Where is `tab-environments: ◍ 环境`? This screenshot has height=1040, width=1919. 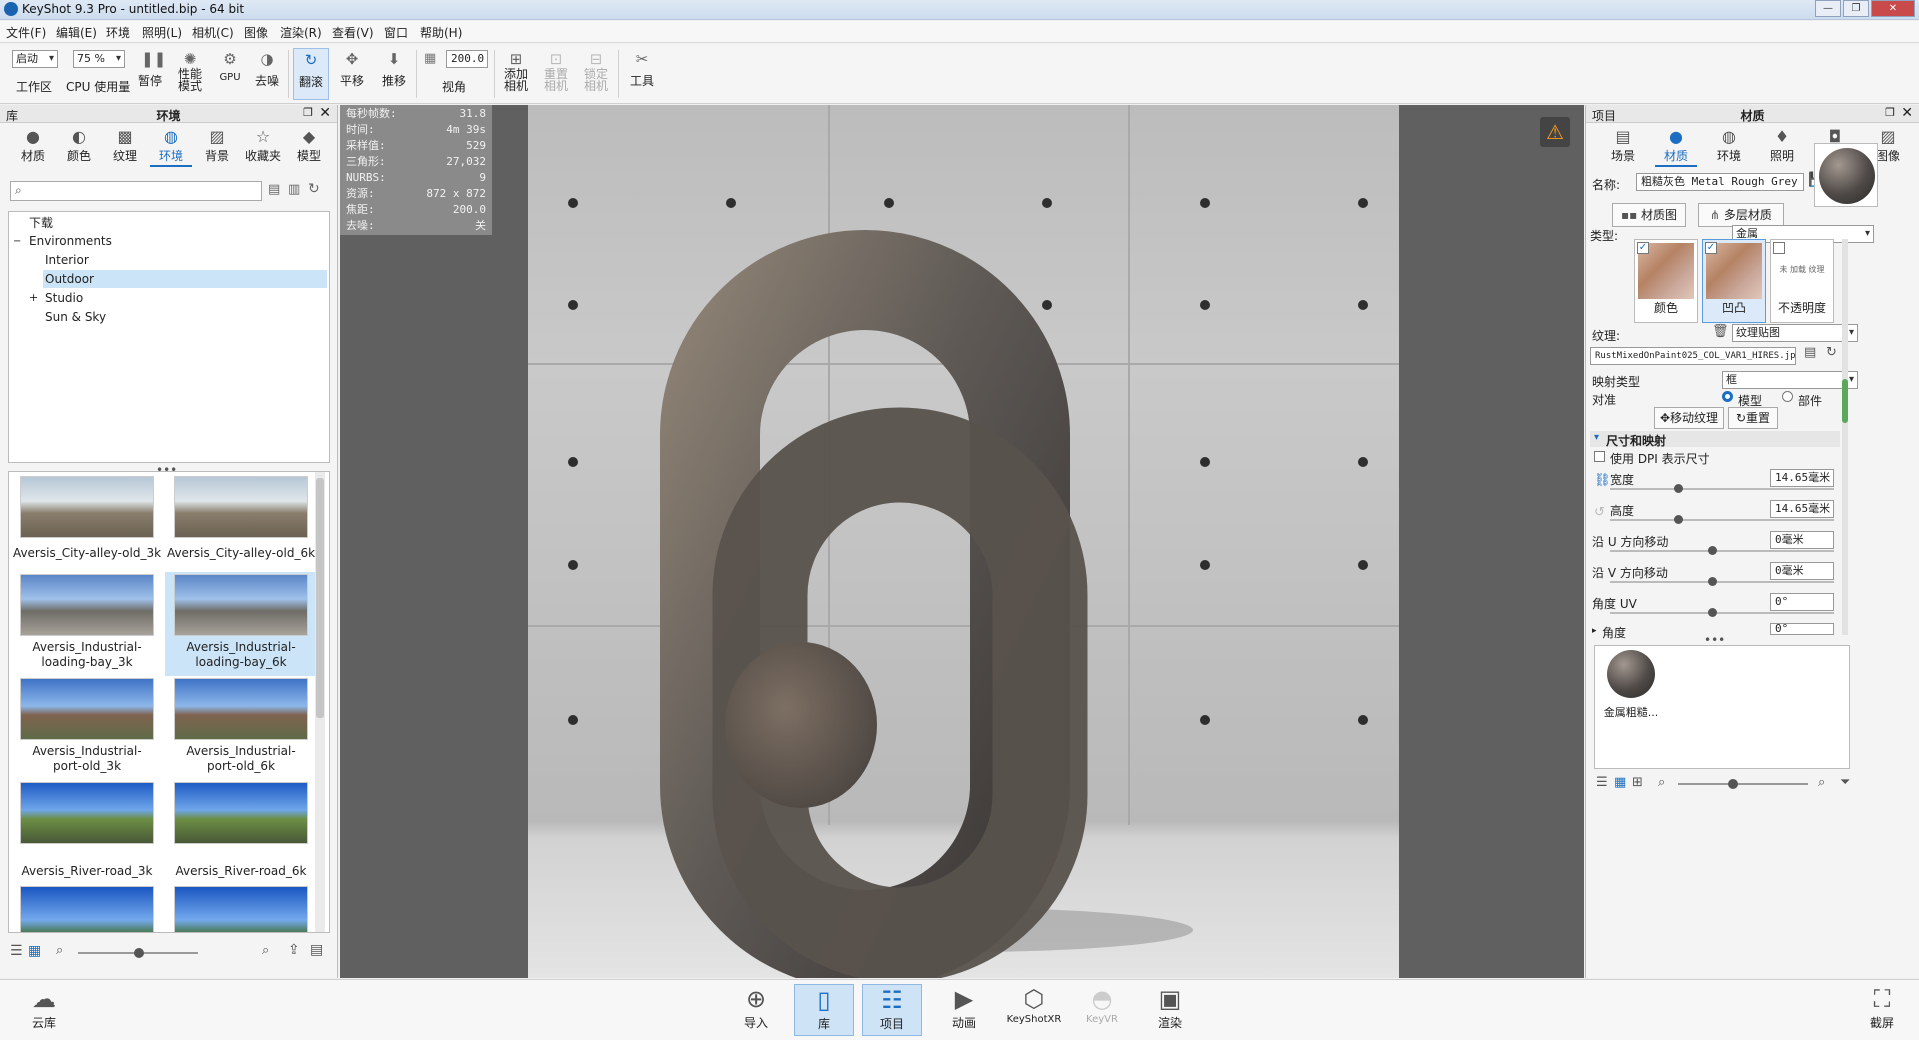 tab-environments: ◍ 环境 is located at coordinates (171, 147).